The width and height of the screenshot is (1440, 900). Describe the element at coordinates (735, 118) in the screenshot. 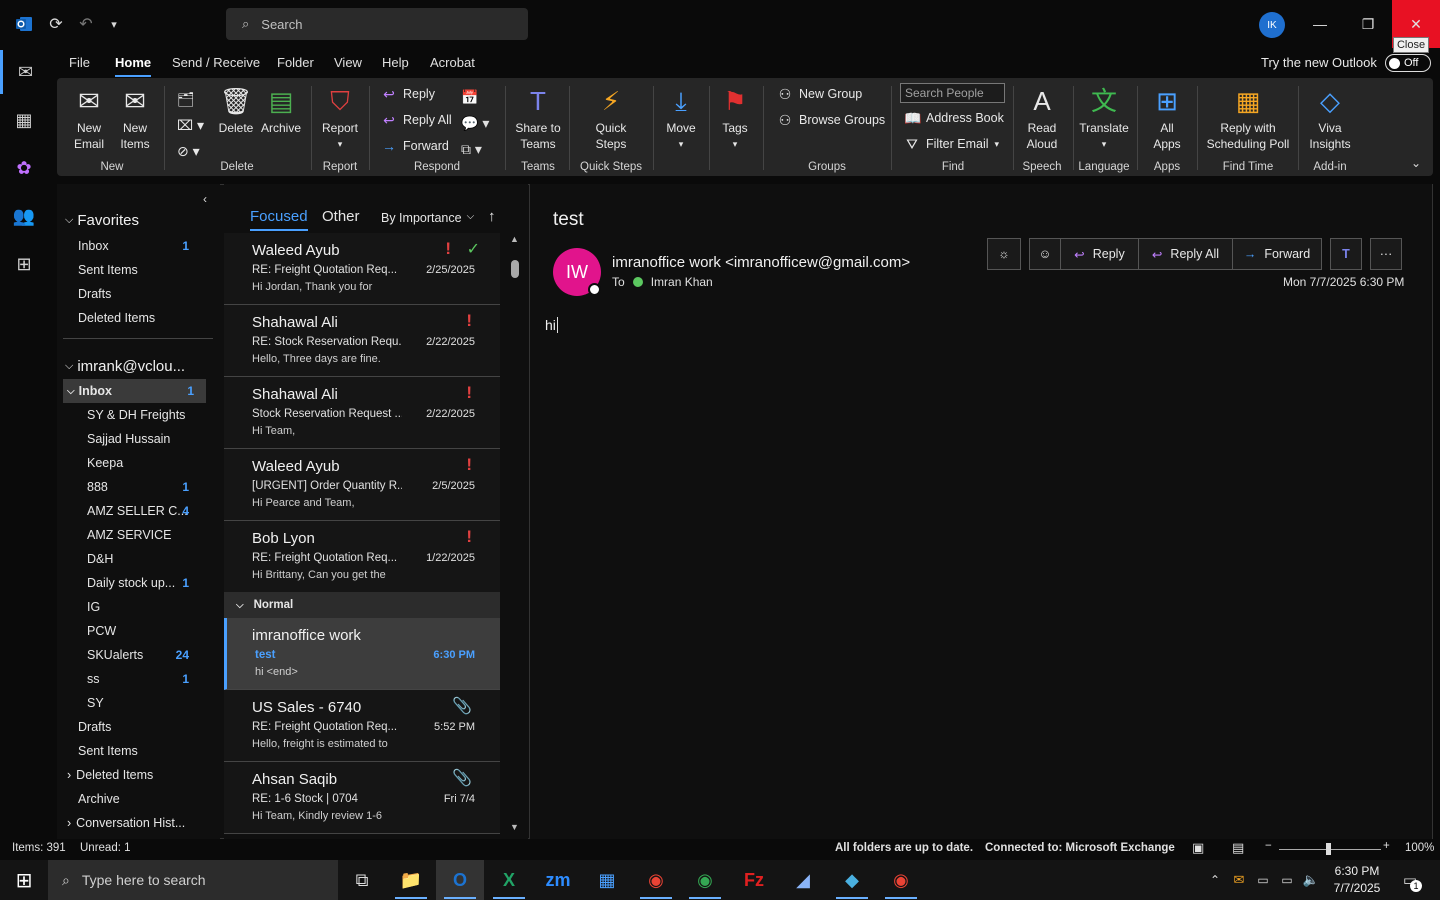

I see `tags-button: ⚑ Tags ▾` at that location.